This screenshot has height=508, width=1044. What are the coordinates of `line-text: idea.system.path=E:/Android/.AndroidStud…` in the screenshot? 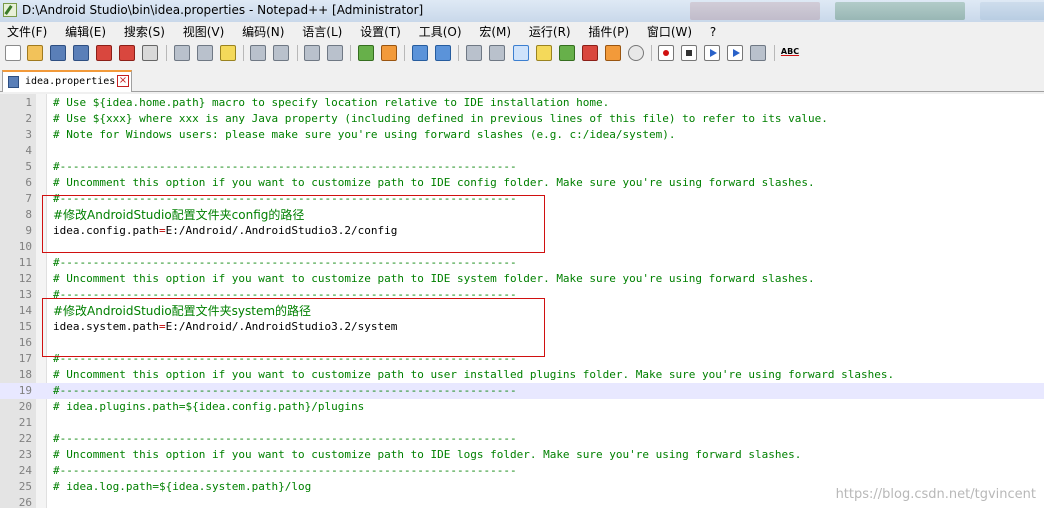 It's located at (225, 327).